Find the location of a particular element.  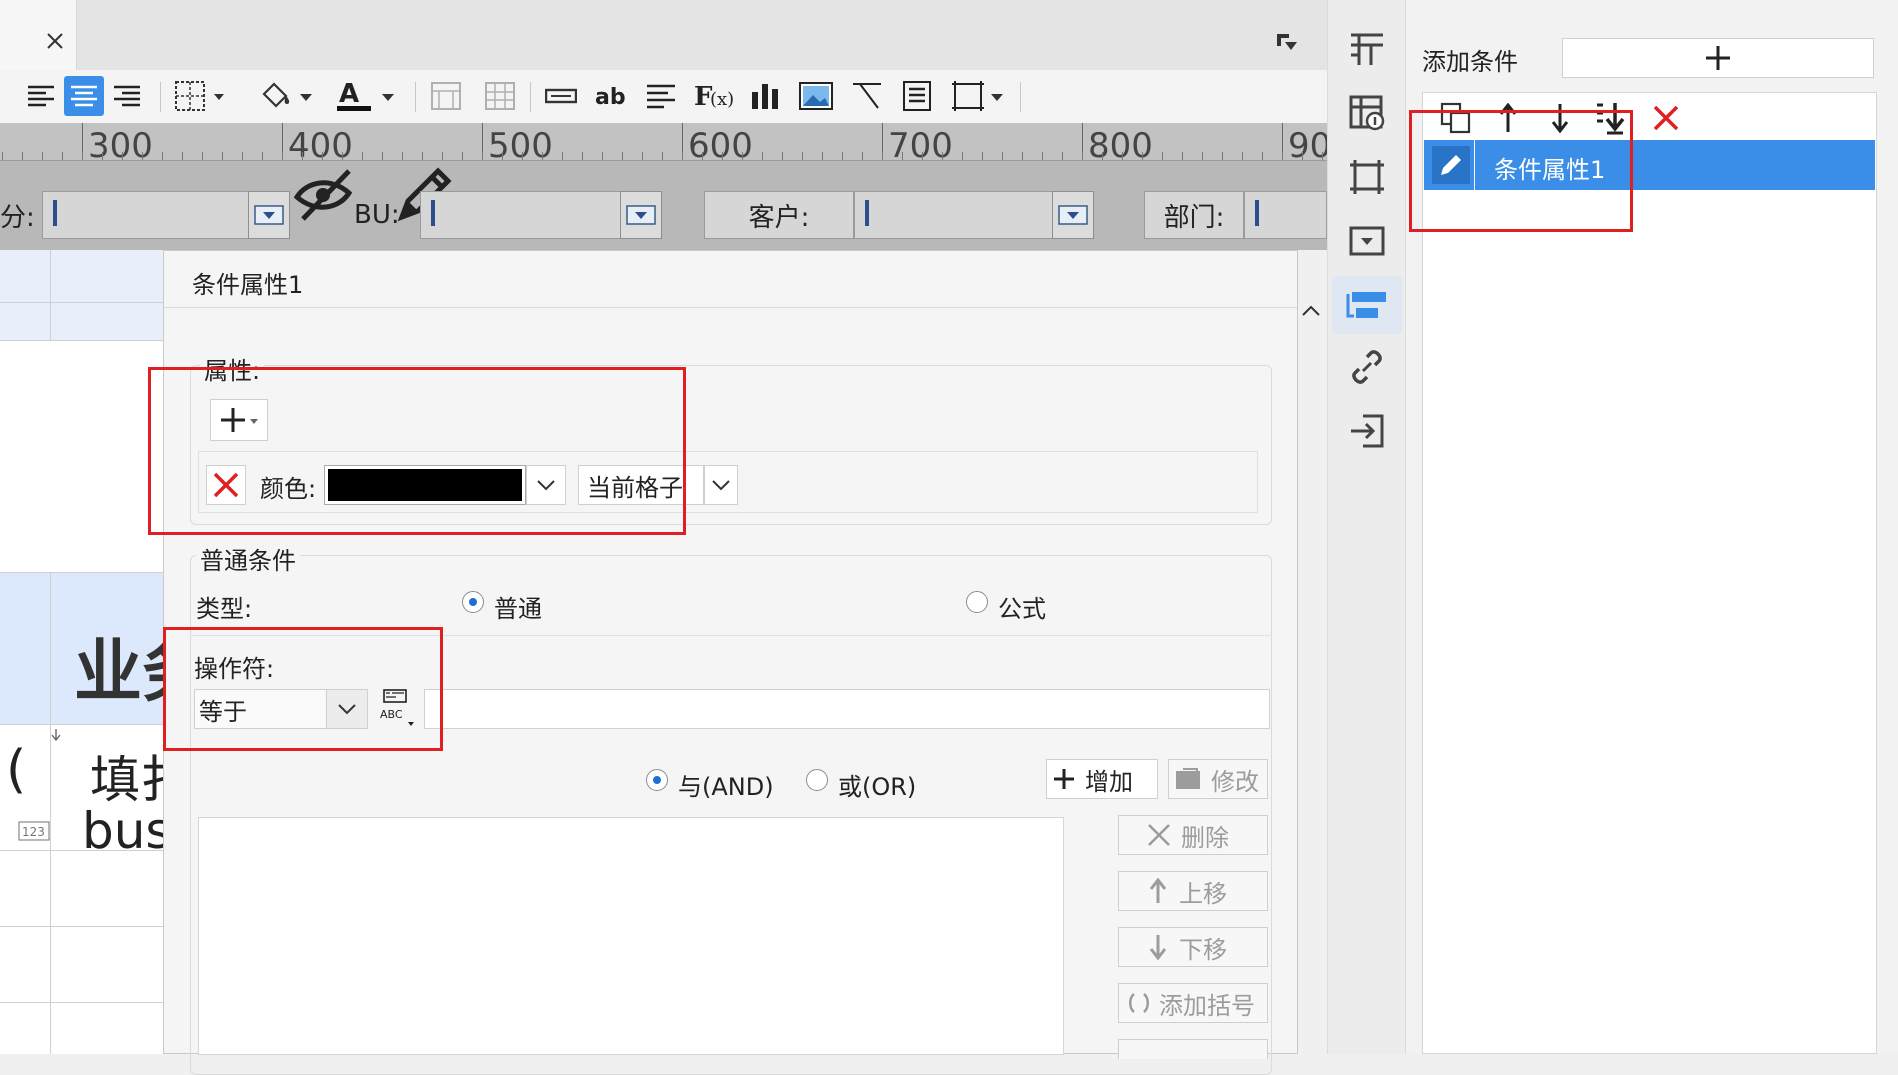

remove-attribute-button is located at coordinates (226, 485).